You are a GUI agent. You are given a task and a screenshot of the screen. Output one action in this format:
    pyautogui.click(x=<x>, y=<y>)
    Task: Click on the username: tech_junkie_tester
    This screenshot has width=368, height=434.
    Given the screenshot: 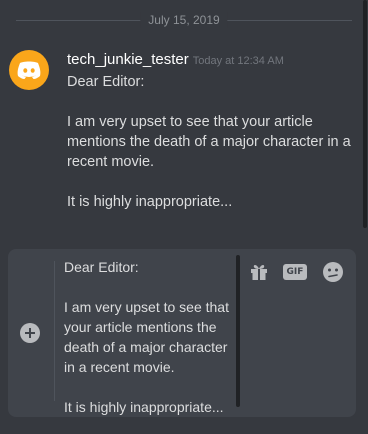 What is the action you would take?
    pyautogui.click(x=128, y=59)
    